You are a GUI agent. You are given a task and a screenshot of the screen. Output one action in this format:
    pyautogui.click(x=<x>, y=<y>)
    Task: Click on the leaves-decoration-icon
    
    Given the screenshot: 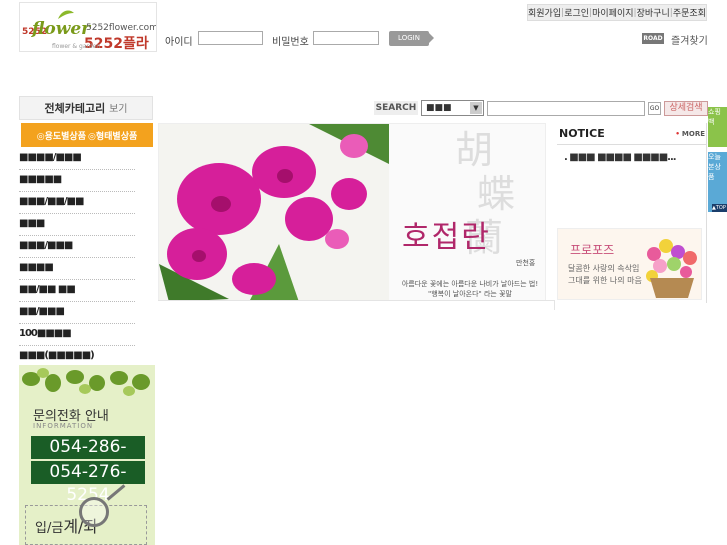 What is the action you would take?
    pyautogui.click(x=86, y=382)
    